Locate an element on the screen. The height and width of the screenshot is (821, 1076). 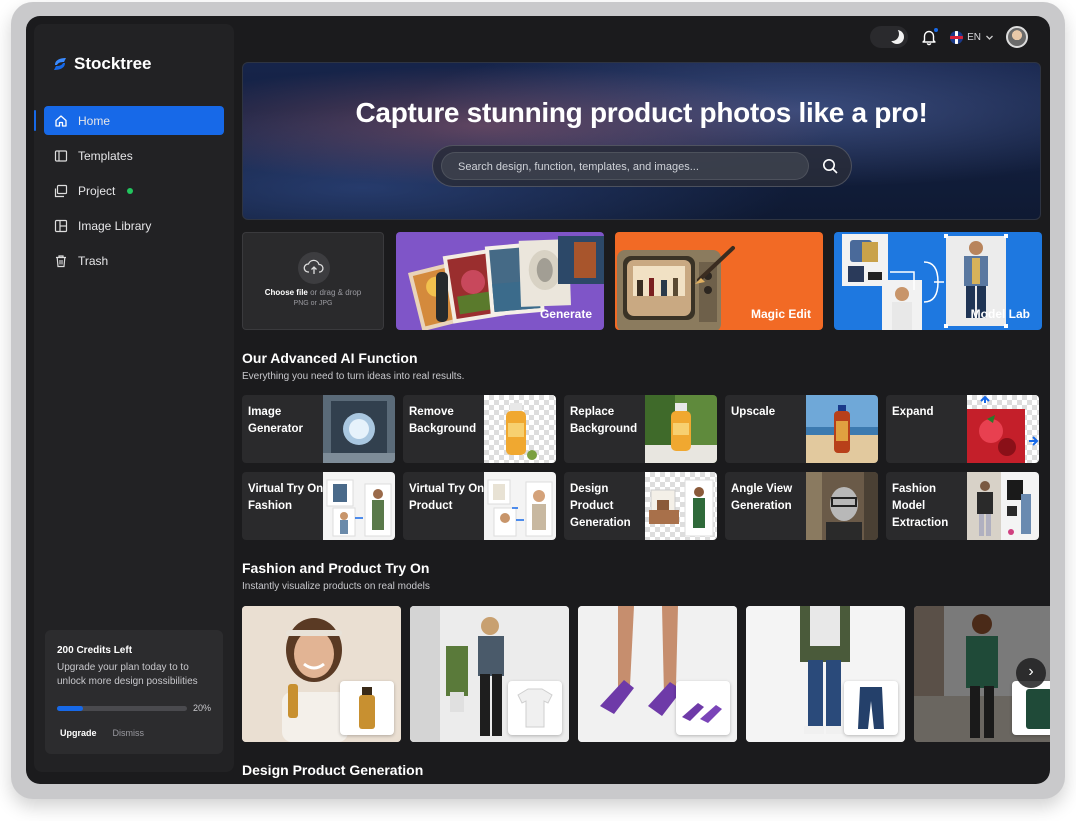
function-expand: Expand is located at coordinates (962, 429).